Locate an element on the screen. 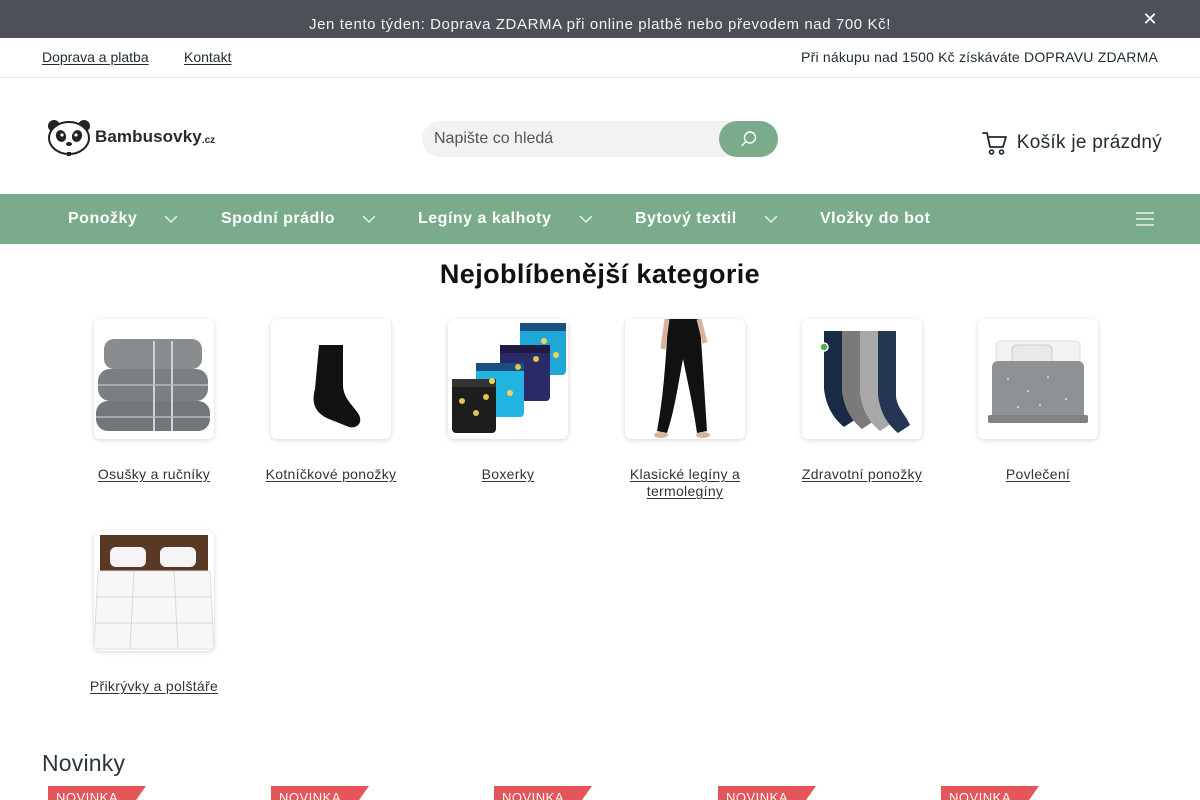  category-card: Osušky a ručníky is located at coordinates (154, 401).